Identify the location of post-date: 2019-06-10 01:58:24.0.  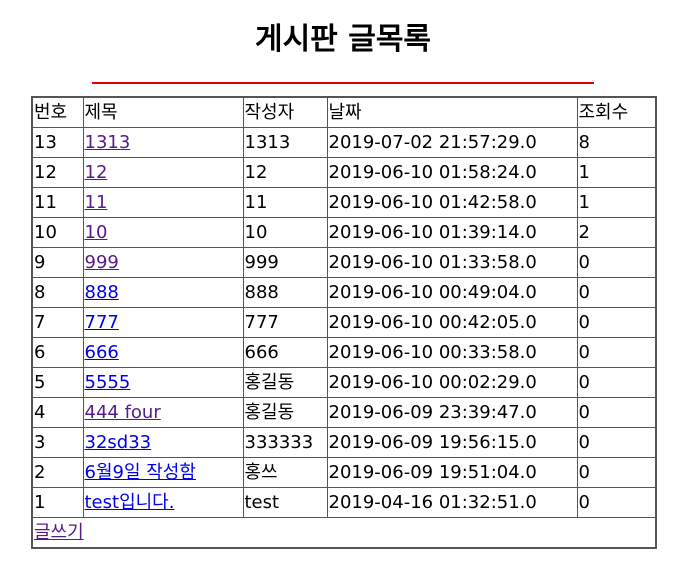
(452, 172).